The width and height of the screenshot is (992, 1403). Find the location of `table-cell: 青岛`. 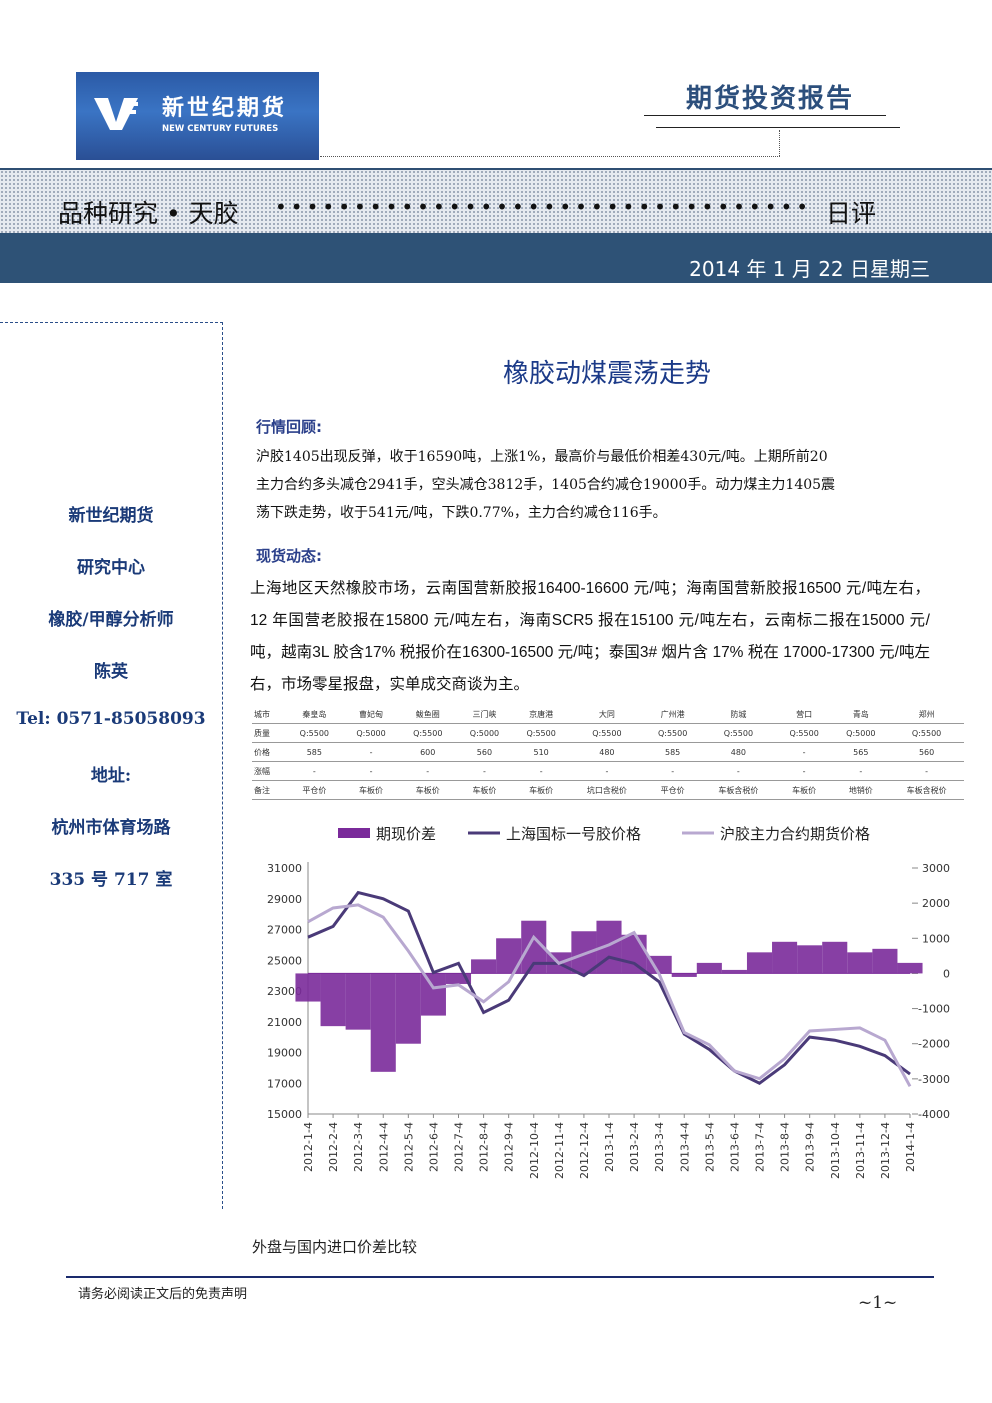

table-cell: 青岛 is located at coordinates (861, 714).